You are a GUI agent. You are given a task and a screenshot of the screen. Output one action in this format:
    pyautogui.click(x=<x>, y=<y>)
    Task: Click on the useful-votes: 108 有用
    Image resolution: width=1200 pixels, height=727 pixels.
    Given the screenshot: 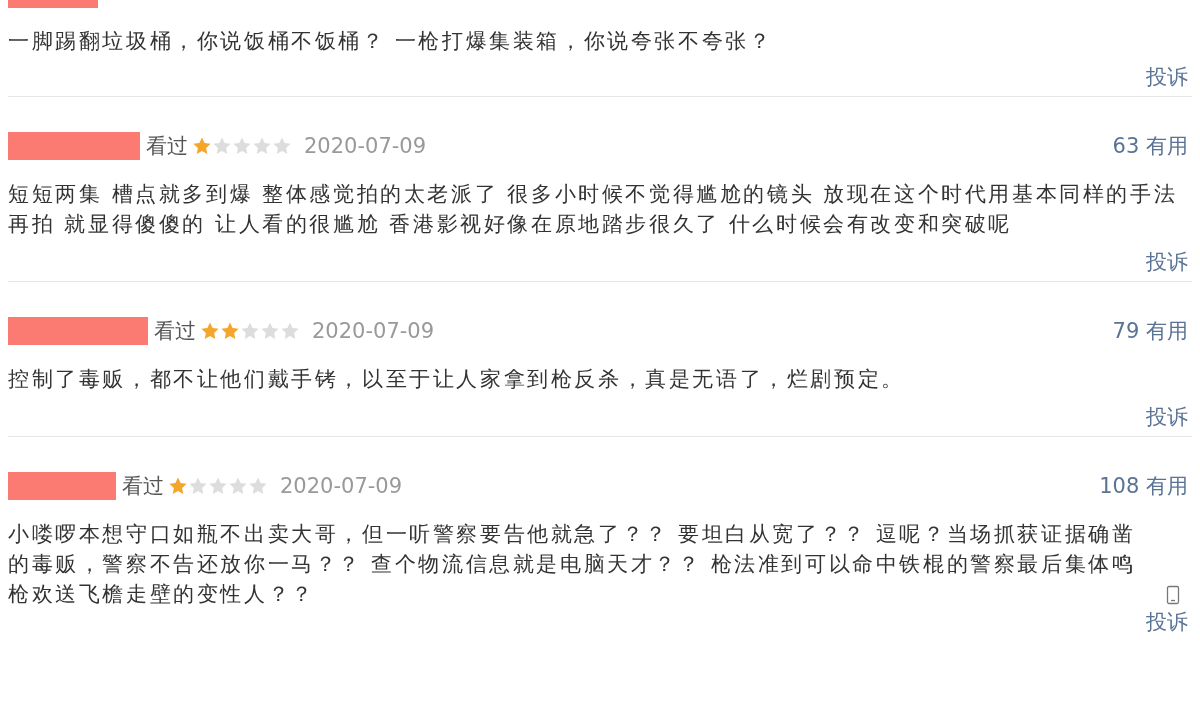 What is the action you would take?
    pyautogui.click(x=1145, y=486)
    